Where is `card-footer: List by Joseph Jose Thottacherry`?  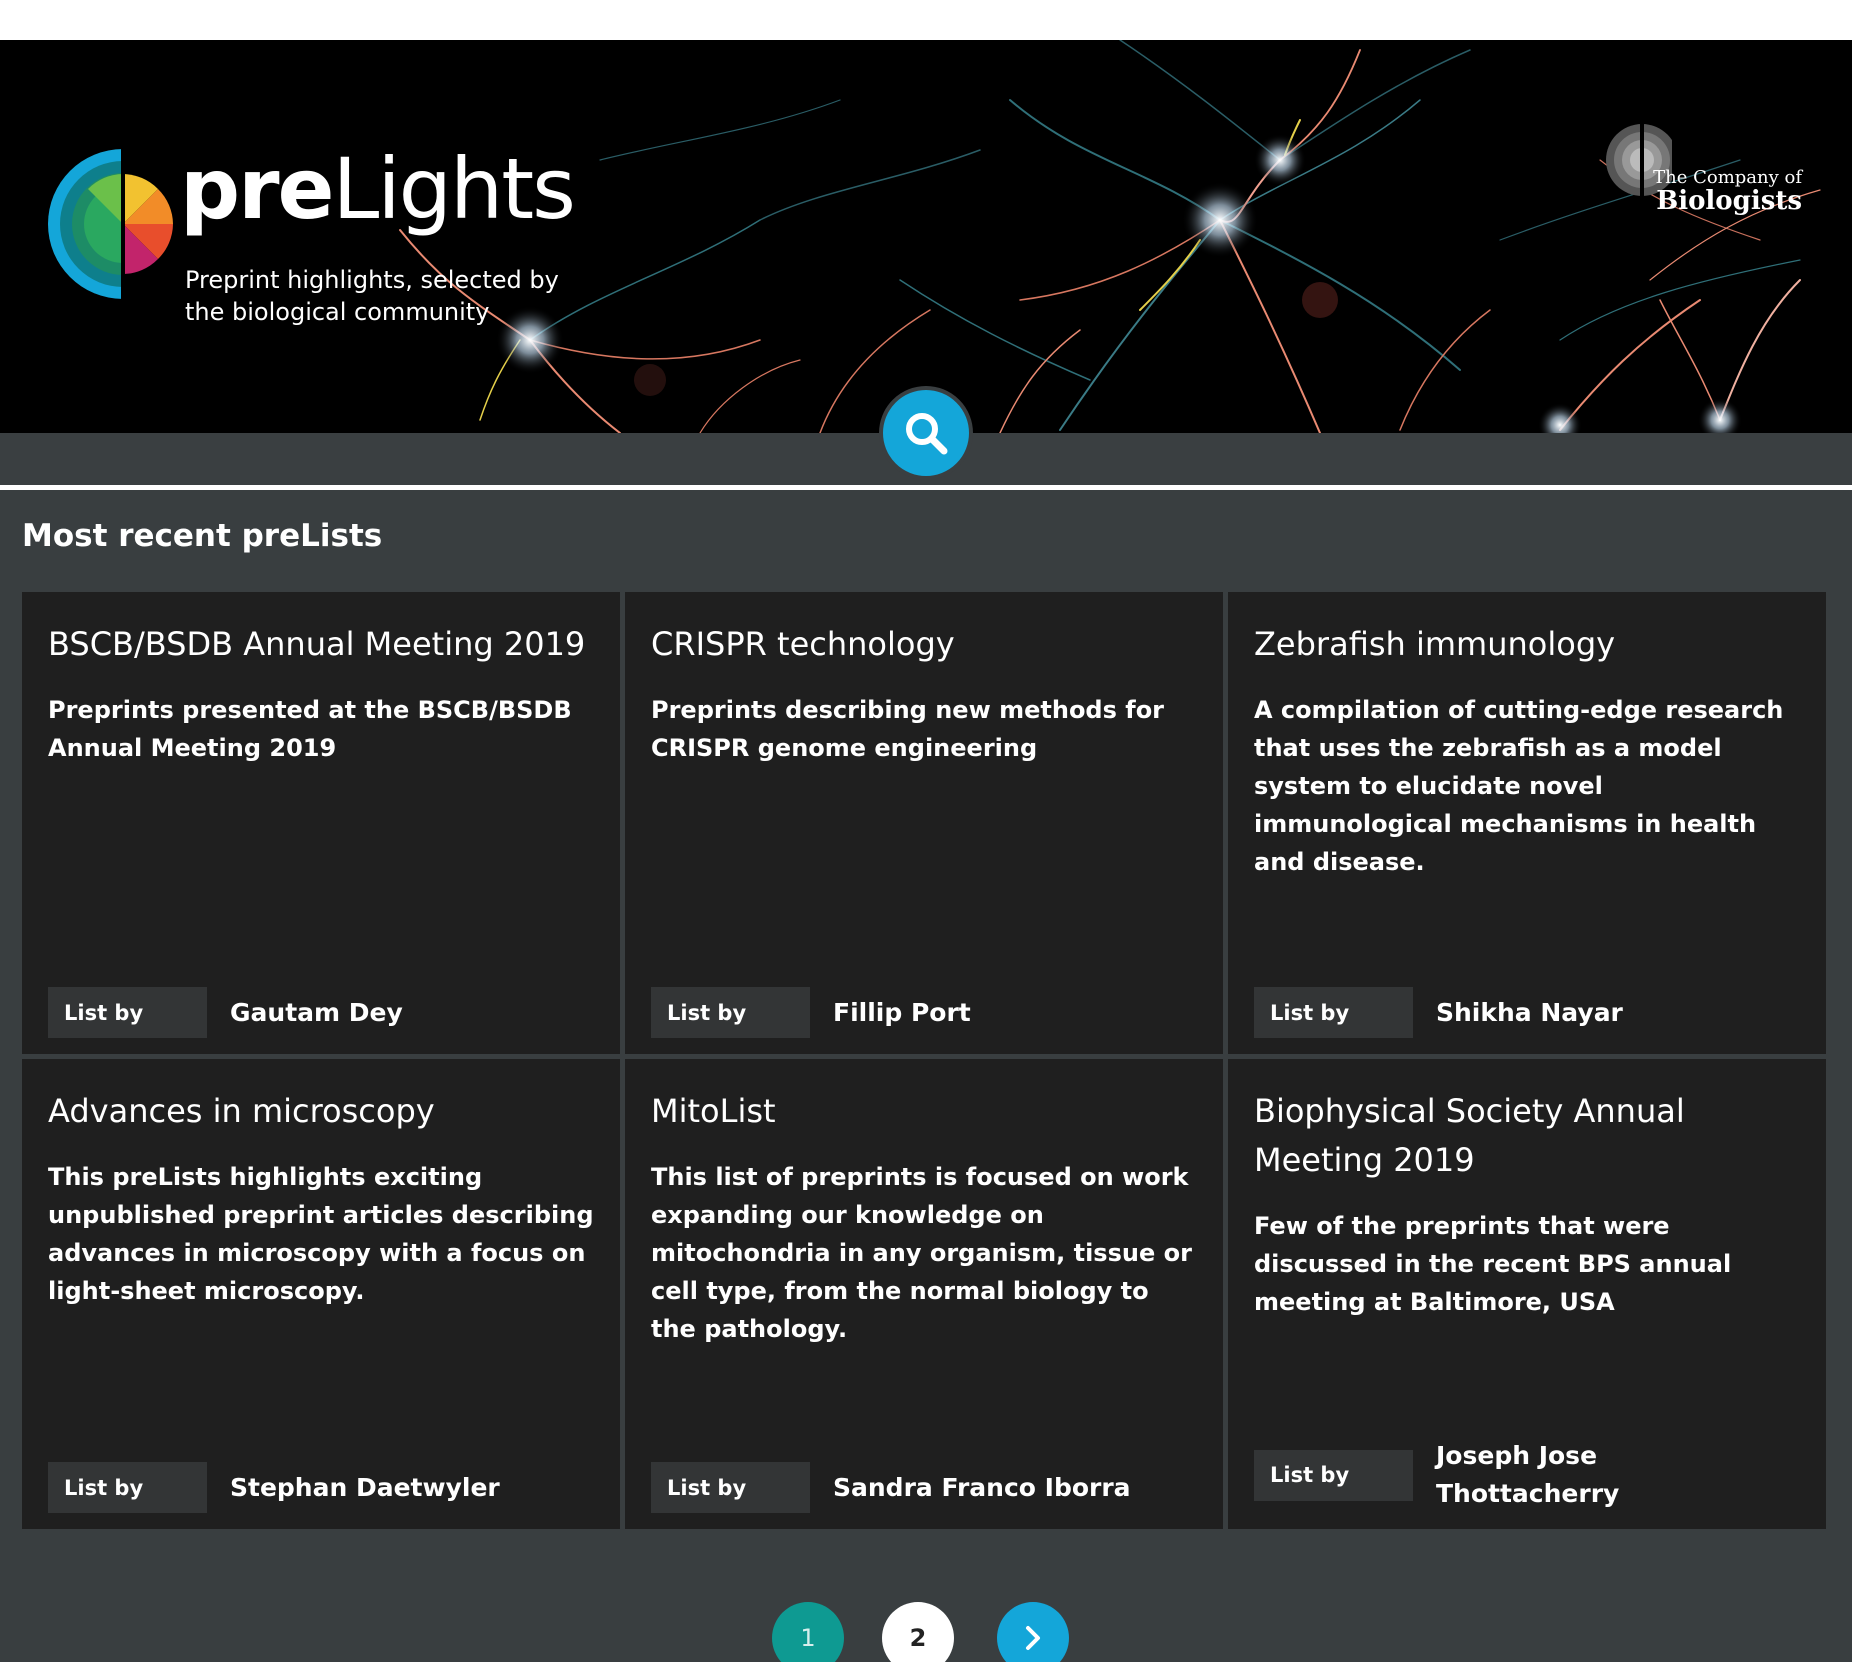 card-footer: List by Joseph Jose Thottacherry is located at coordinates (1510, 1475).